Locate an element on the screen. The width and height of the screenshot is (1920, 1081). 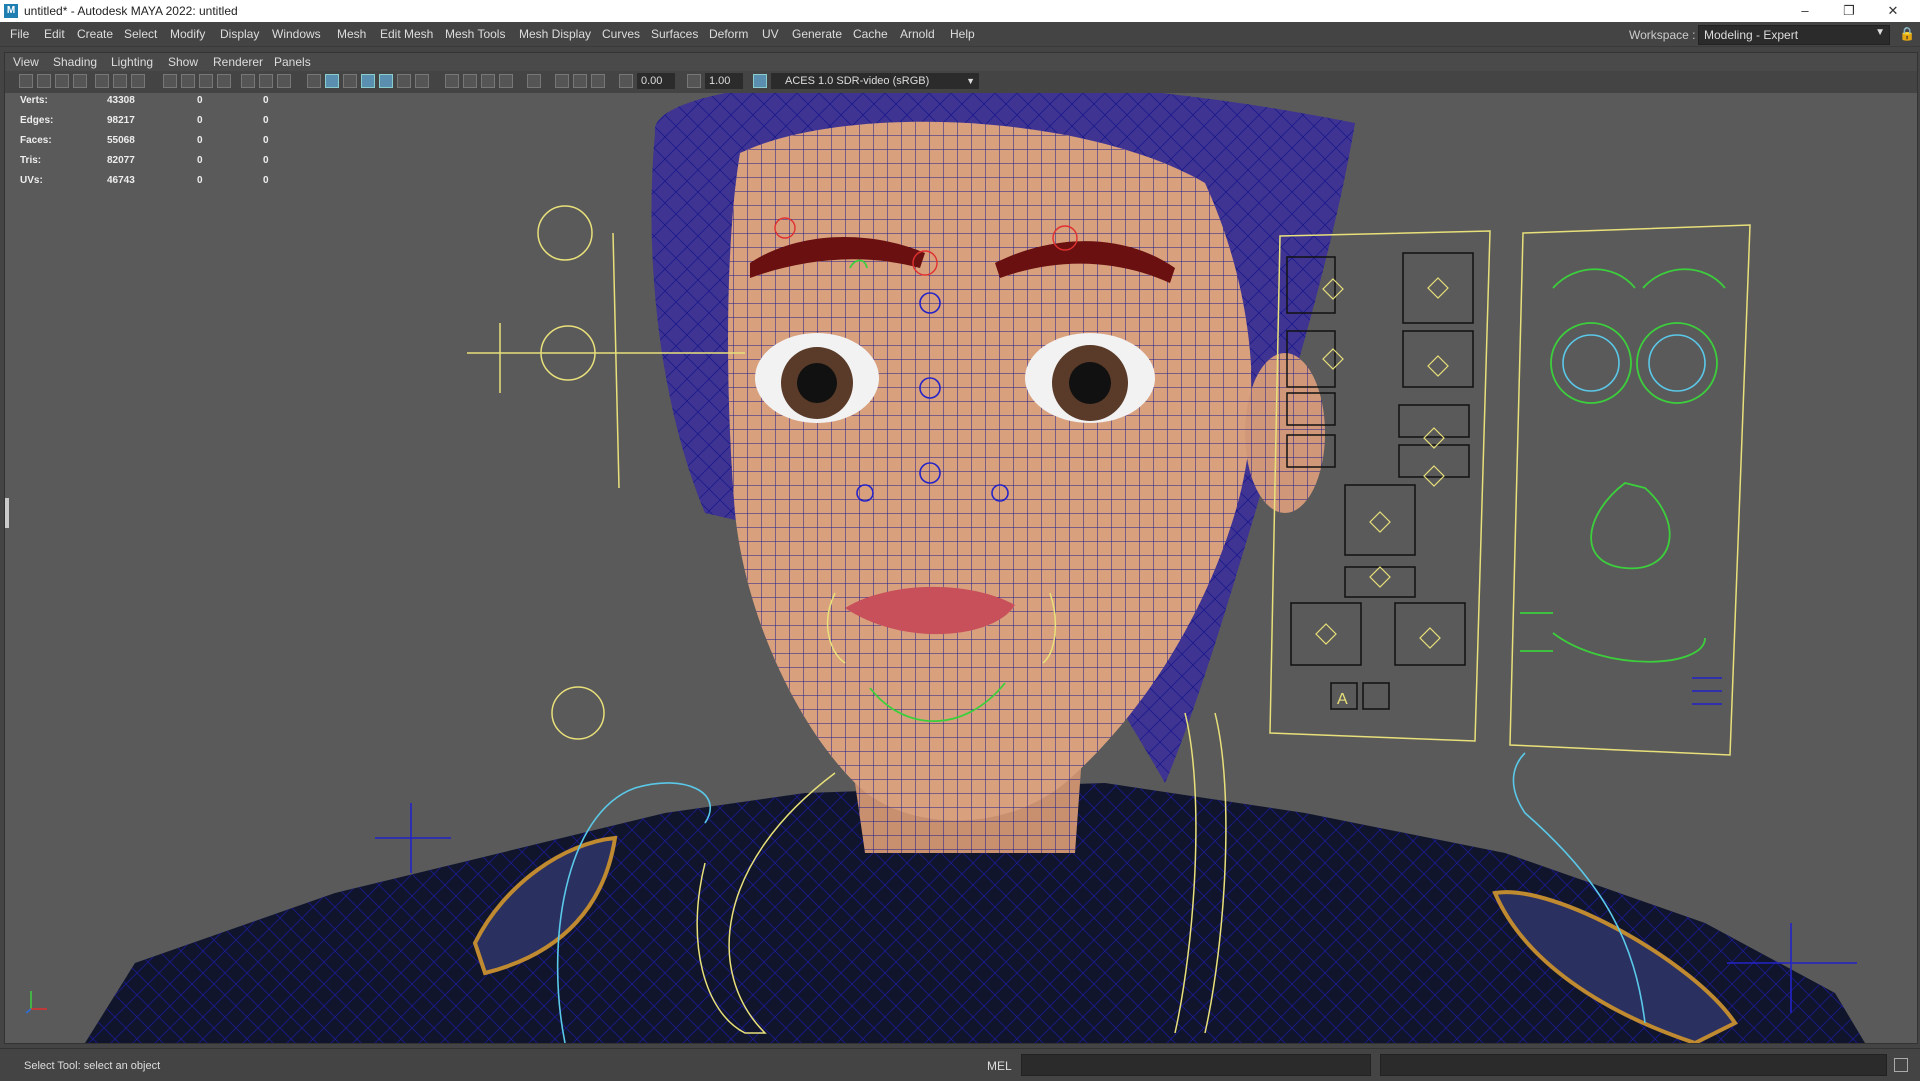
minimize-icon: – is located at coordinates (1805, 11).